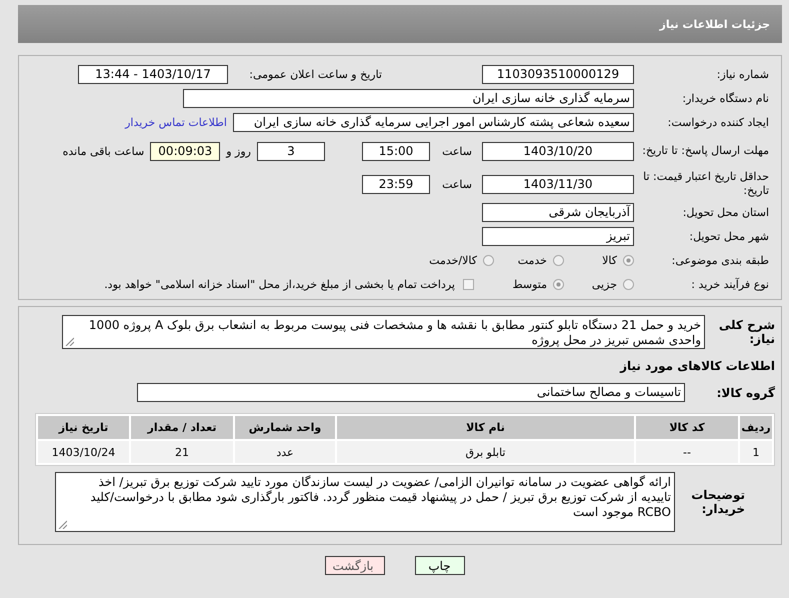 The width and height of the screenshot is (789, 598). I want to click on validity-date-field: 1403/11/30, so click(558, 184).